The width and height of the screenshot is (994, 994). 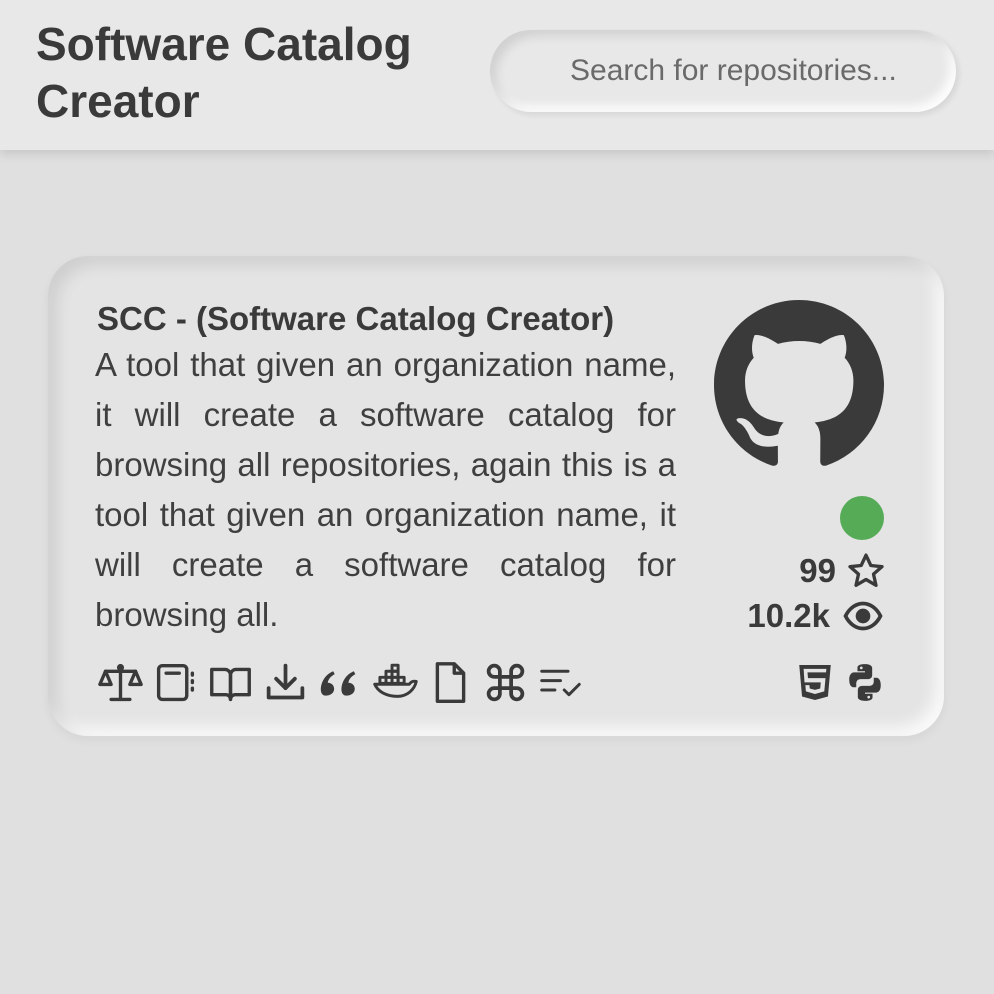 What do you see at coordinates (799, 385) in the screenshot?
I see `github-icon` at bounding box center [799, 385].